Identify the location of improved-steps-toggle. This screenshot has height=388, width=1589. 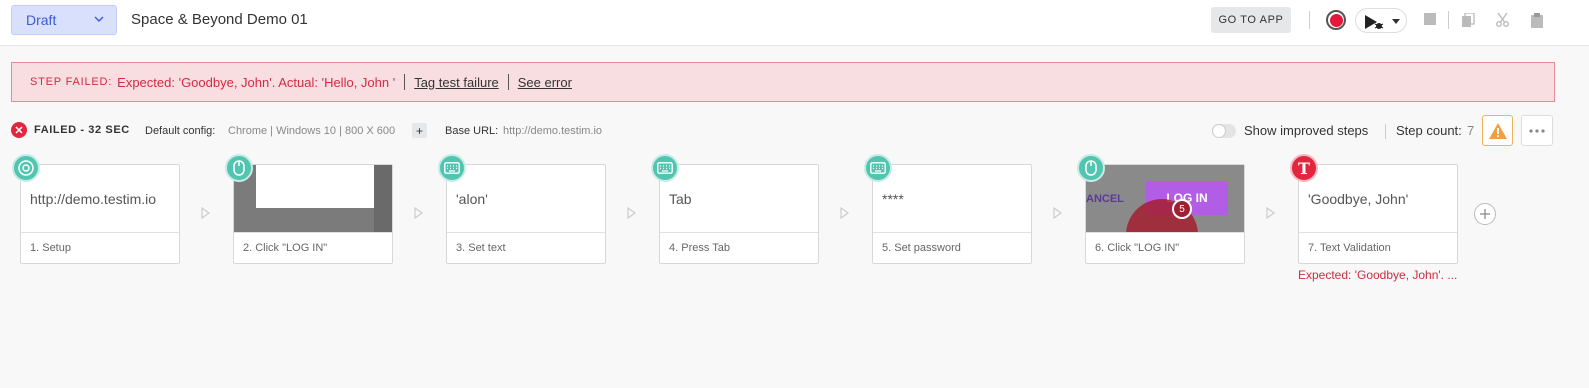
(1224, 131).